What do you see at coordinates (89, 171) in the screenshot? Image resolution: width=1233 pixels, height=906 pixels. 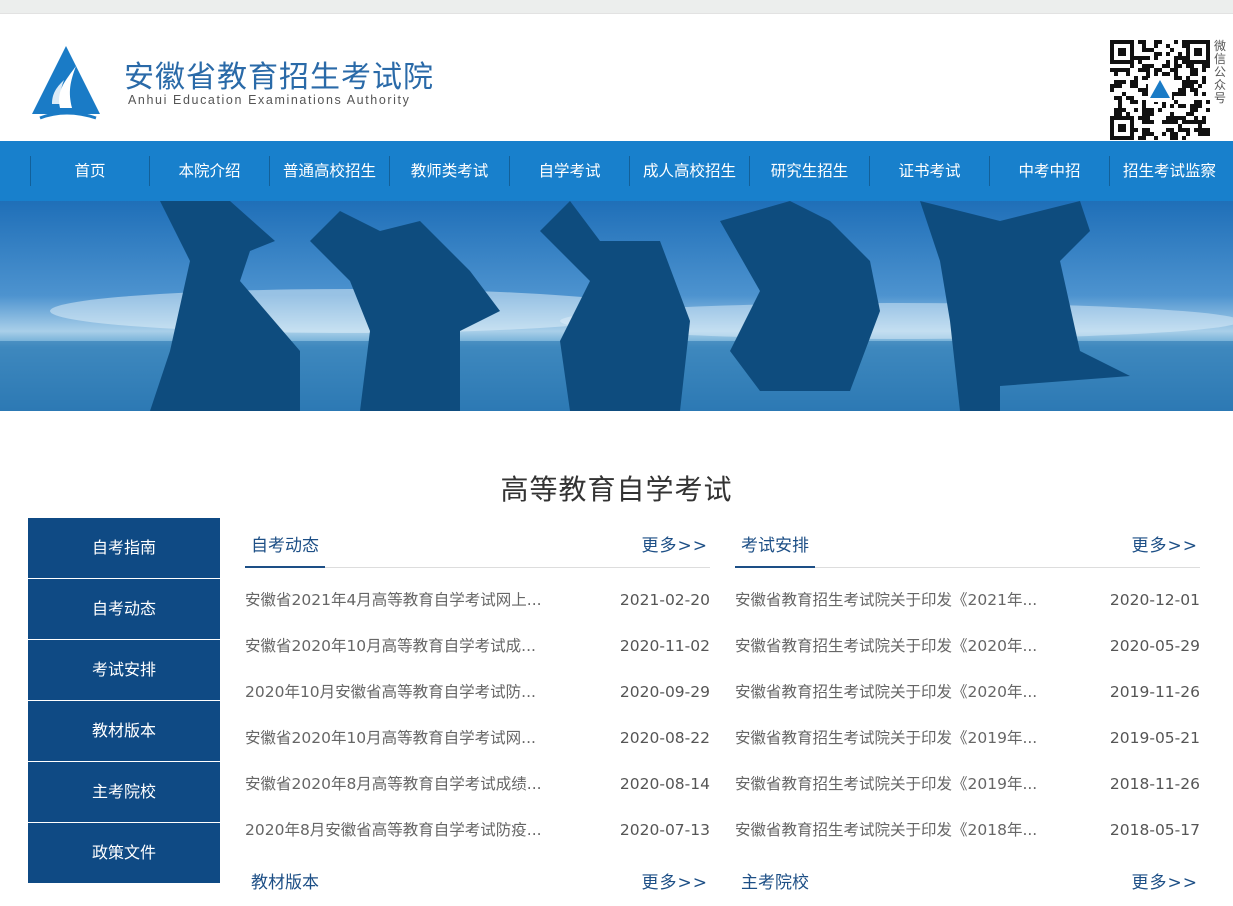 I see `nav-item-0: 首页` at bounding box center [89, 171].